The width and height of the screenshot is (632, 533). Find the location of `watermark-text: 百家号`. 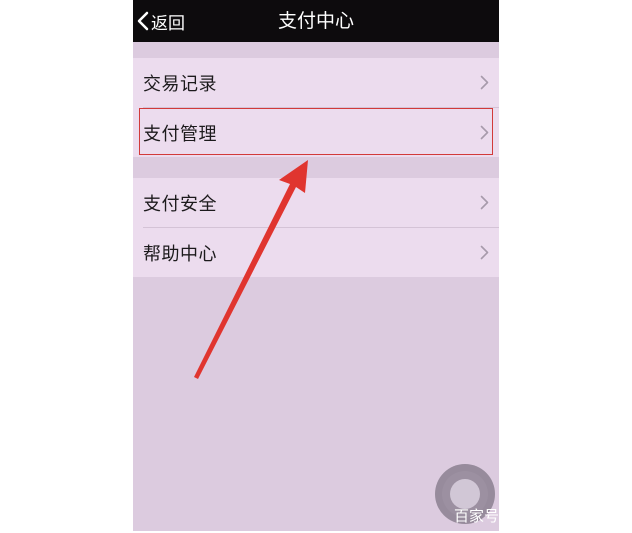

watermark-text: 百家号 is located at coordinates (476, 516).